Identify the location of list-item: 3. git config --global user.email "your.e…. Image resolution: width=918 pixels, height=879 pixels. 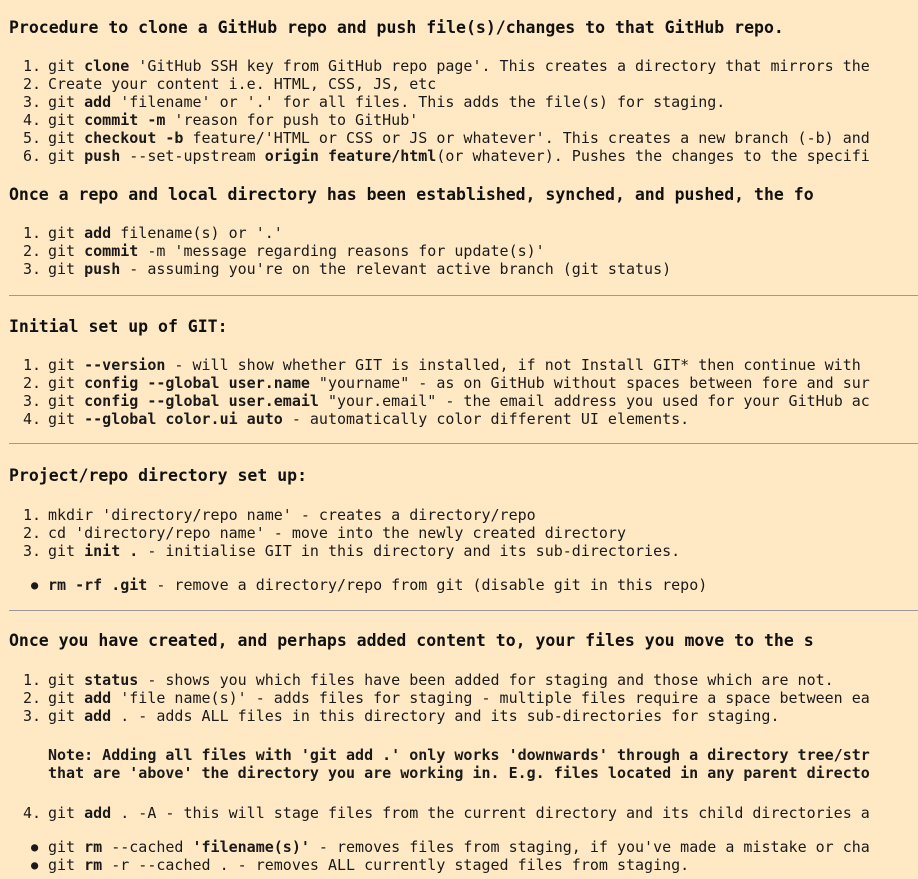
(446, 401).